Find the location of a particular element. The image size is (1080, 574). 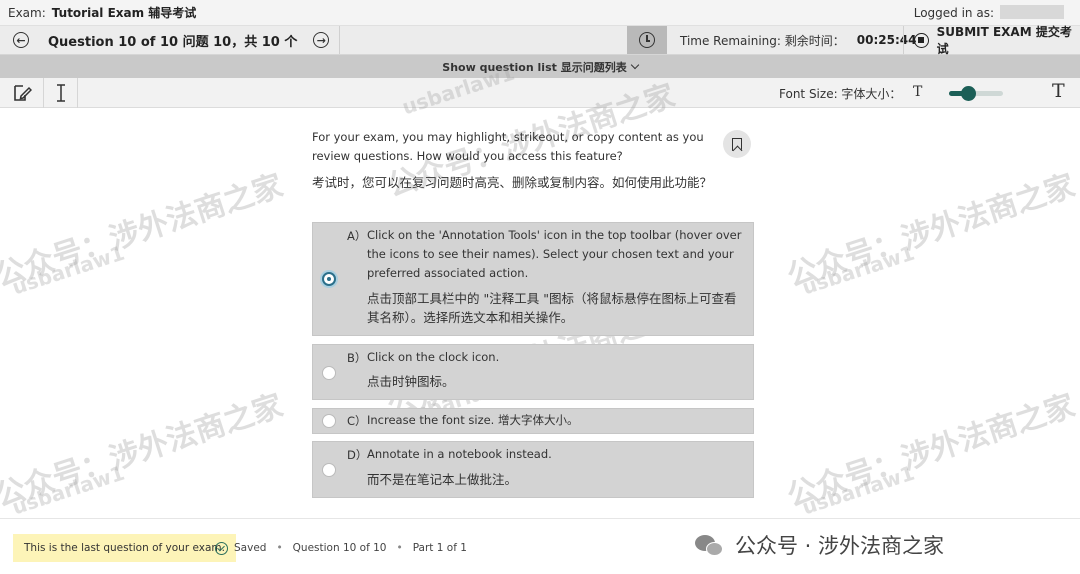

option-text-en: Increase the font size. 增大字体大小。 is located at coordinates (473, 420).